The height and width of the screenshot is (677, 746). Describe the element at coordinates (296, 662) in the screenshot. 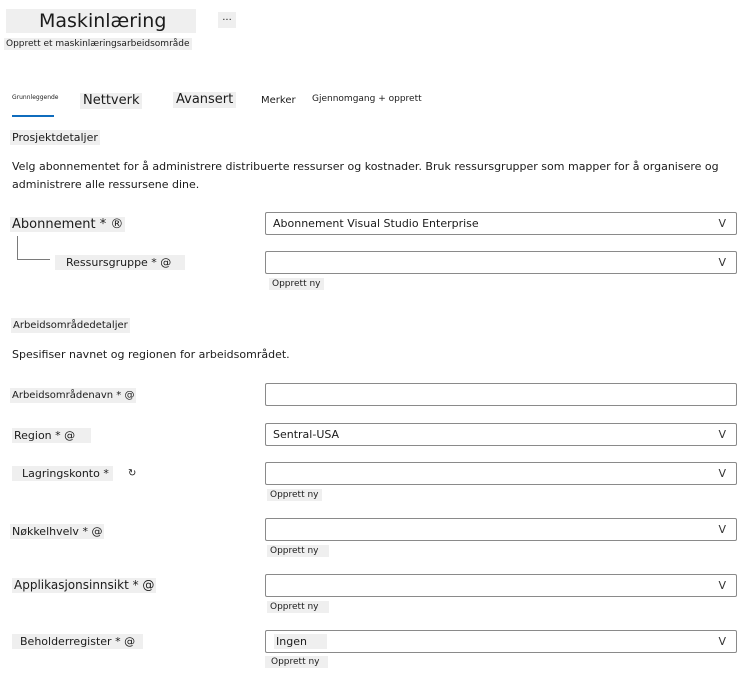

I see `create-registry-link: Opprett ny` at that location.